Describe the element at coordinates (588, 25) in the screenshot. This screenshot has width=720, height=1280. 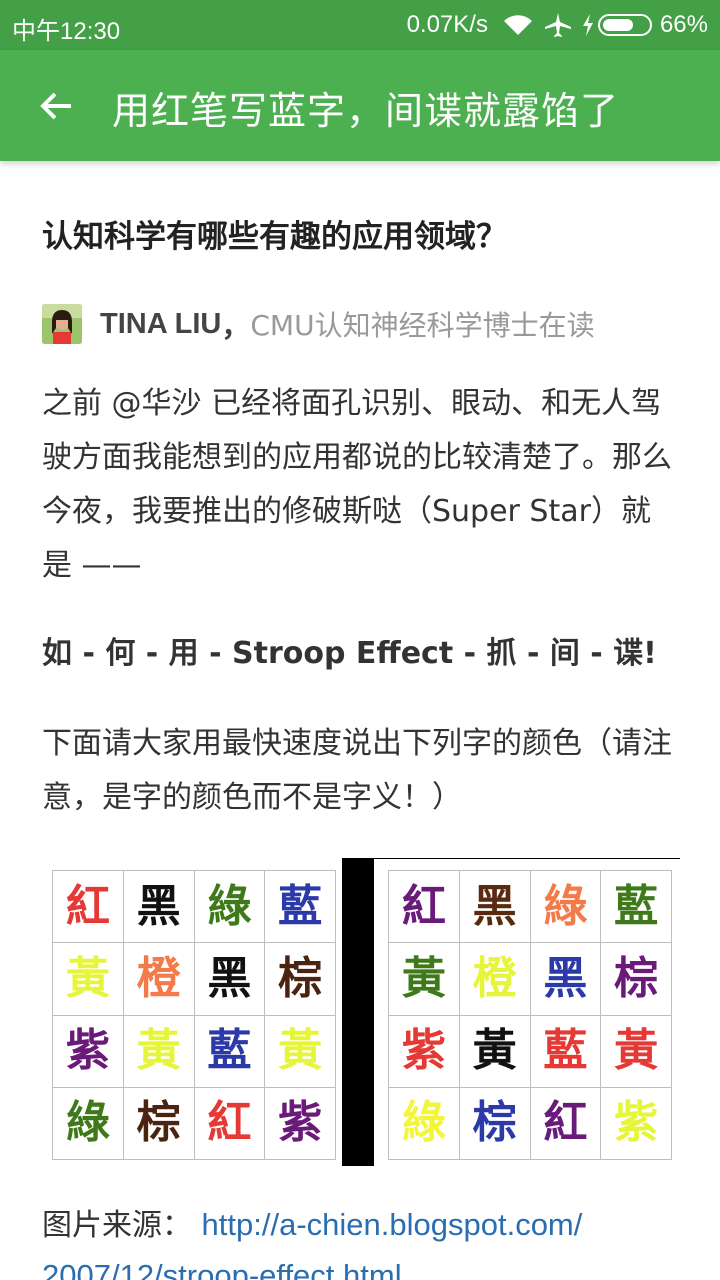
I see `charging-icon` at that location.